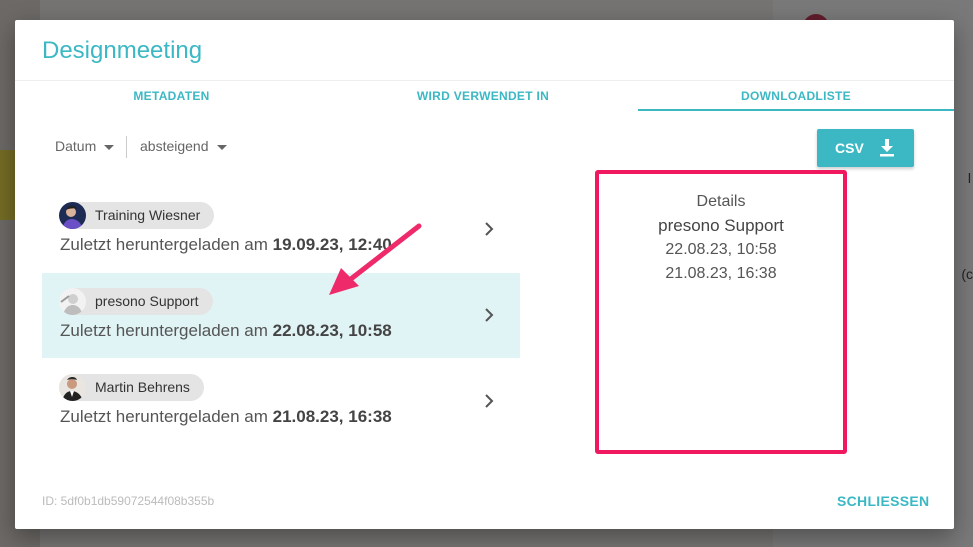 The image size is (973, 547). I want to click on user-chip: Training Wiesner, so click(137, 215).